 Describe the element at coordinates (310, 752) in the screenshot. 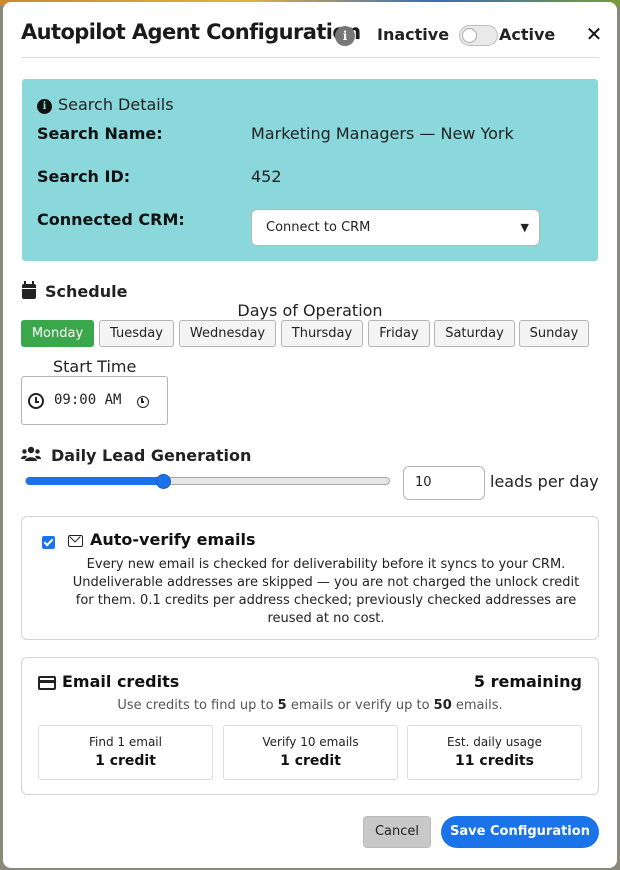

I see `credit-card-verify: Verify 10 emails 1 credit` at that location.